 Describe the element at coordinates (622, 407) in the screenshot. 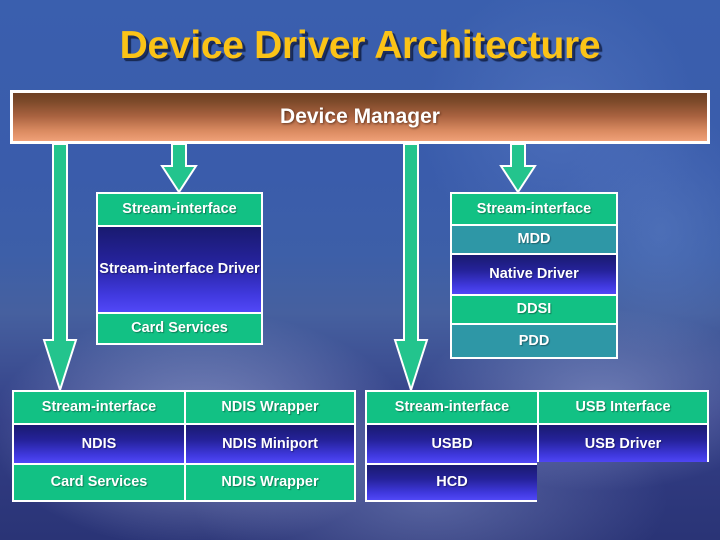

I see `grid-cell-usb-interface: USB Interface` at that location.